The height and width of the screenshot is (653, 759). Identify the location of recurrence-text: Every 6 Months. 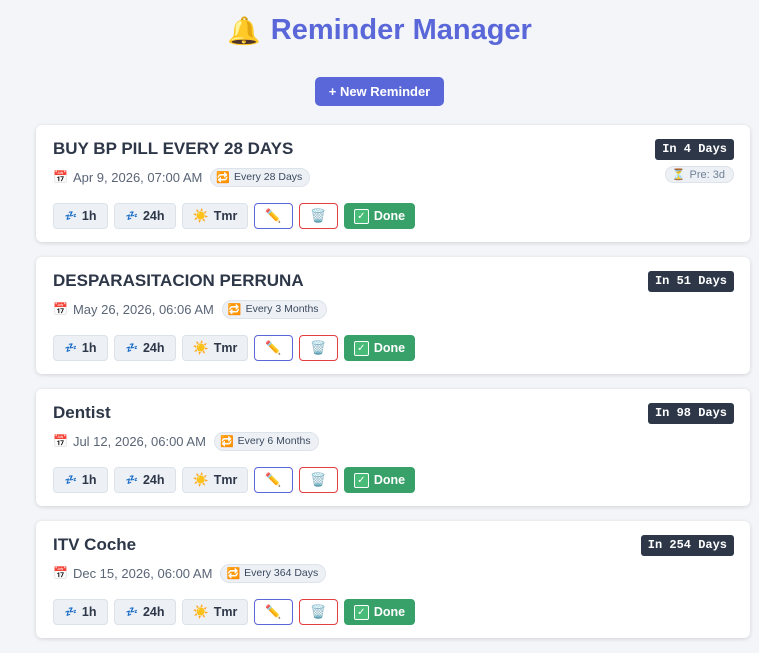
(274, 441).